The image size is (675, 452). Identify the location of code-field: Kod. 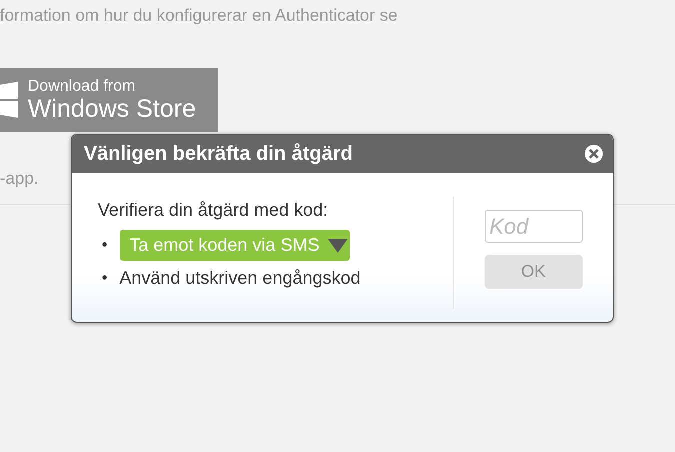
(533, 226).